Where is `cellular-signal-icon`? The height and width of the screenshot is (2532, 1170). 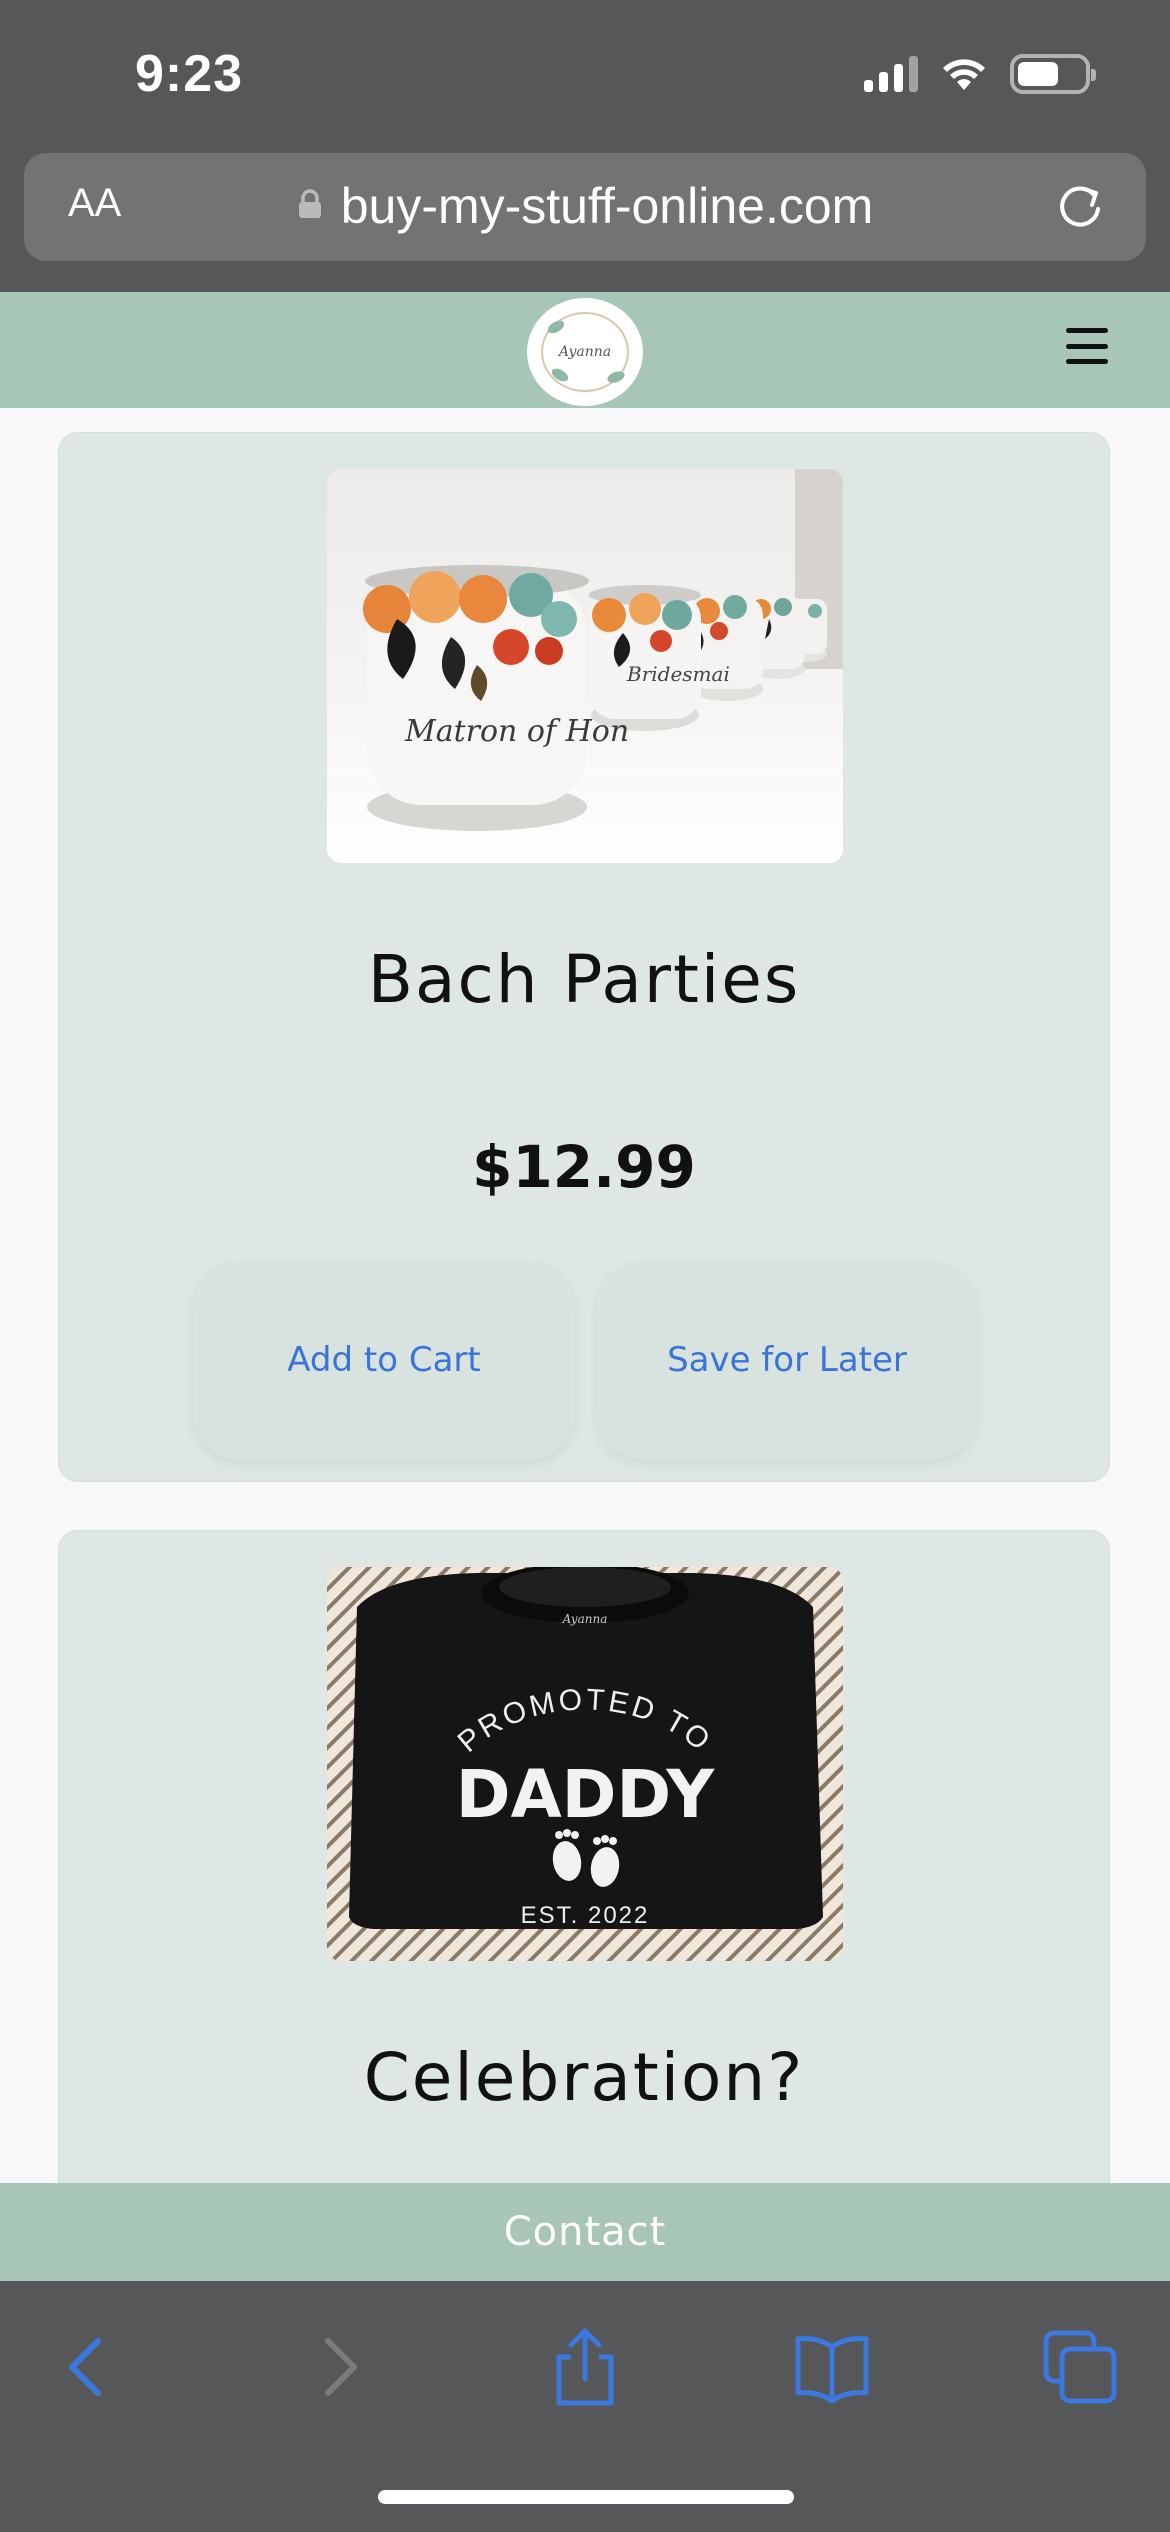
cellular-signal-icon is located at coordinates (891, 74).